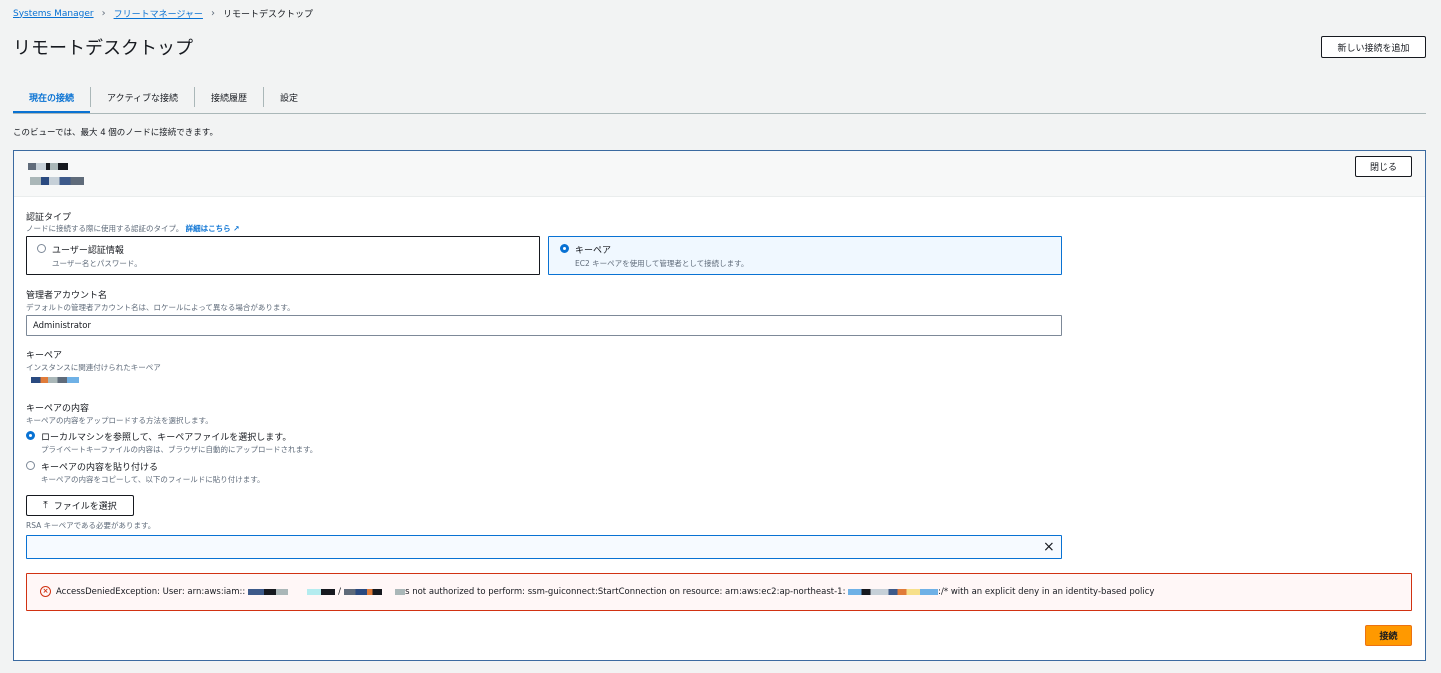 The width and height of the screenshot is (1441, 673). Describe the element at coordinates (153, 479) in the screenshot. I see `key-content-option-desc: キーペアの内容をコピーして、以下のフィールドに貼り付けます。` at that location.